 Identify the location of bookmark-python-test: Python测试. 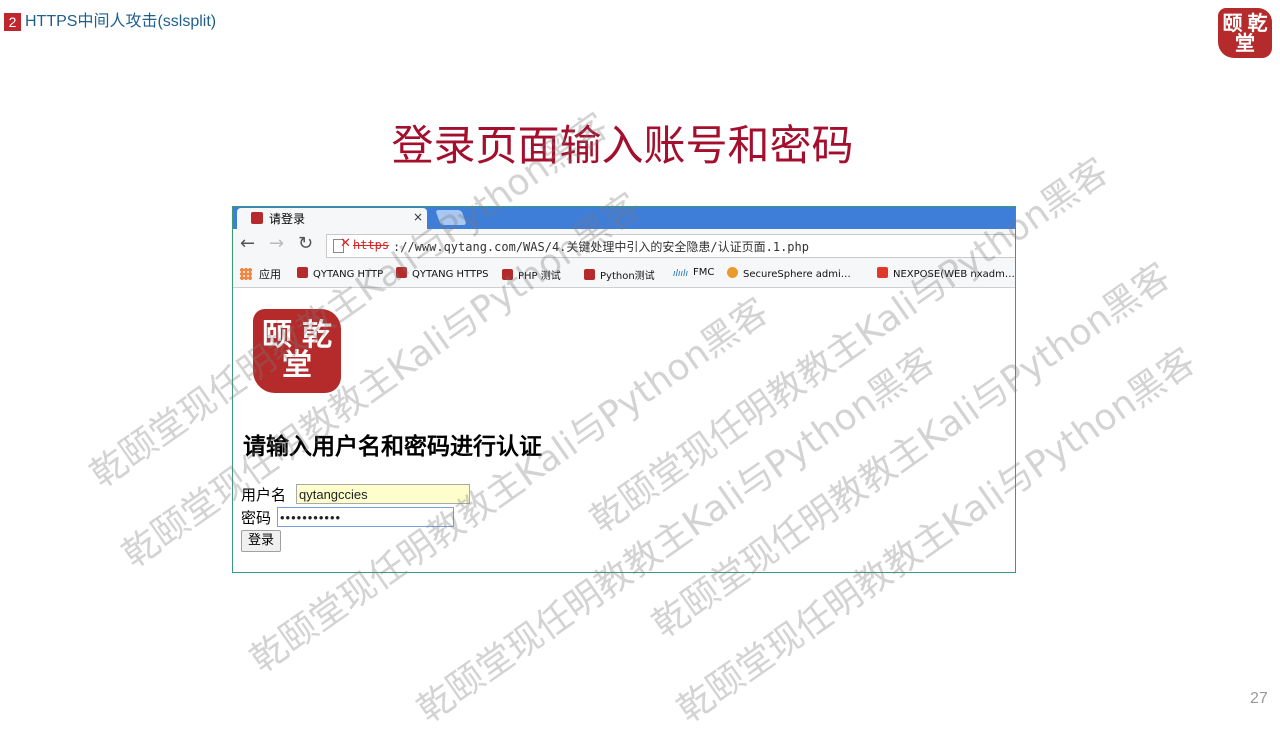
(619, 274).